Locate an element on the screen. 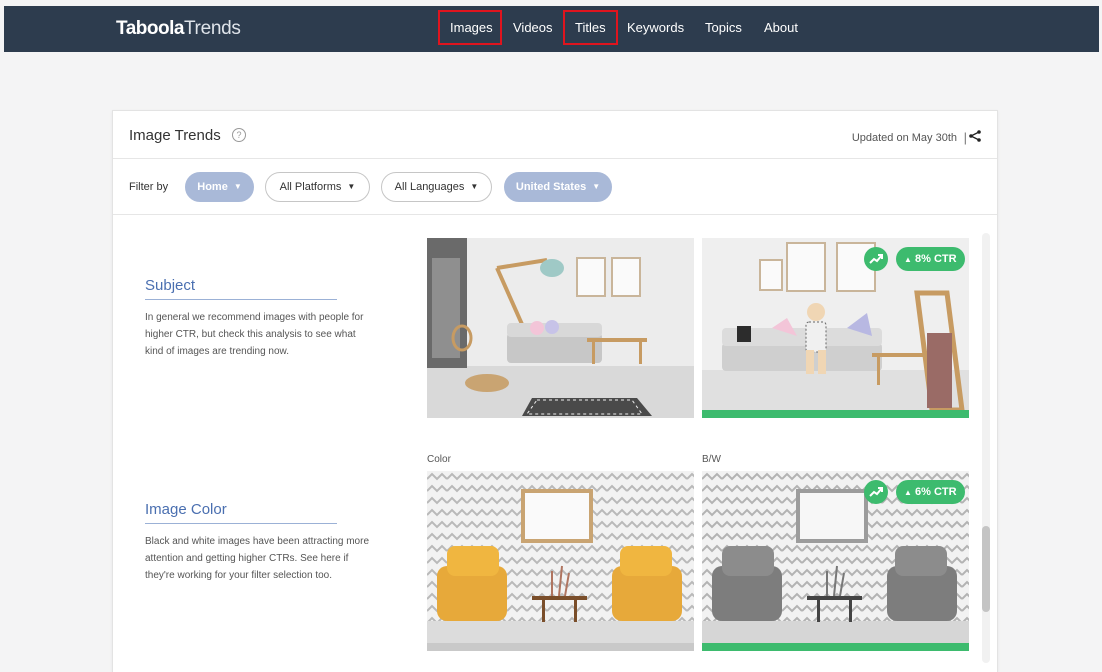 The width and height of the screenshot is (1102, 672). filter-home-dropdown: Home ▼ is located at coordinates (219, 187).